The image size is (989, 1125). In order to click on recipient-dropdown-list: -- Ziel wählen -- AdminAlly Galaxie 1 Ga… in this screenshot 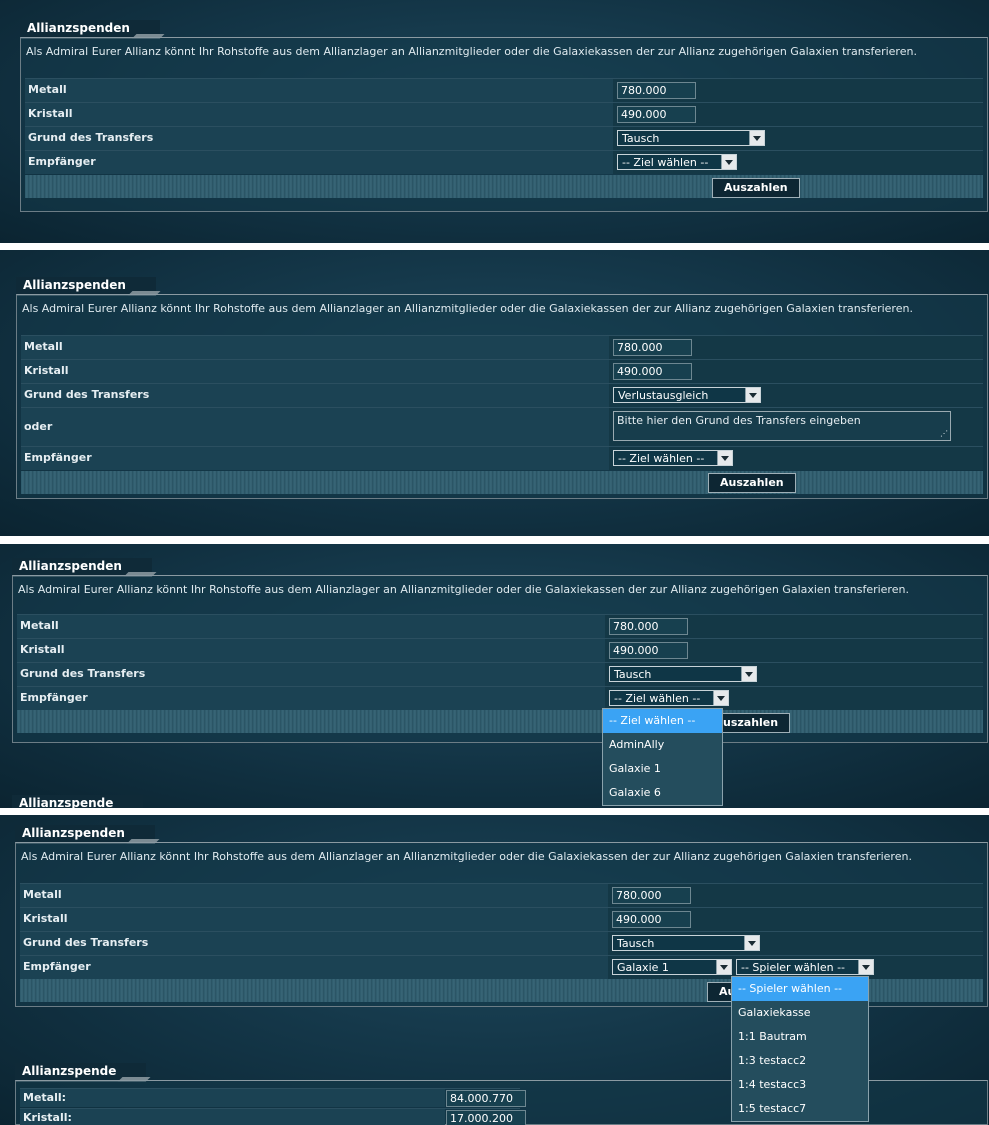, I will do `click(662, 757)`.